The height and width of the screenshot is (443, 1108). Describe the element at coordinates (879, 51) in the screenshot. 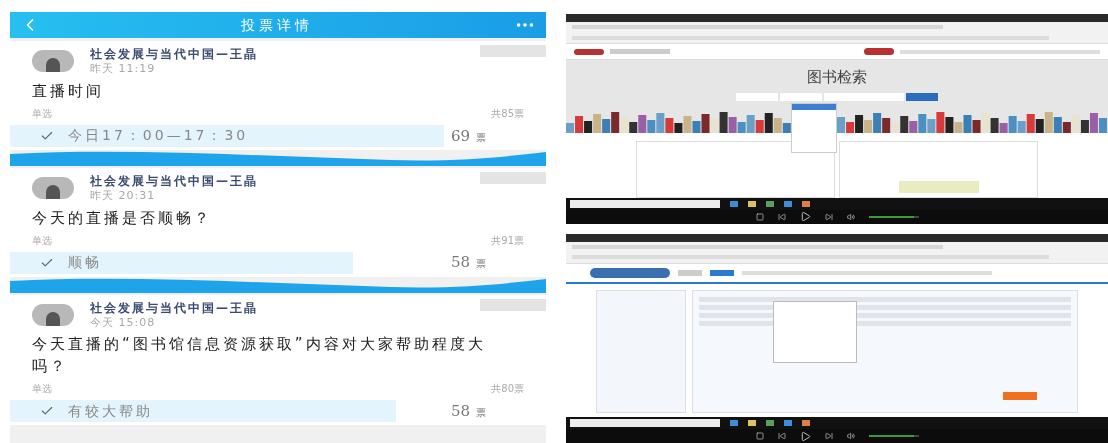

I see `nav-button` at that location.